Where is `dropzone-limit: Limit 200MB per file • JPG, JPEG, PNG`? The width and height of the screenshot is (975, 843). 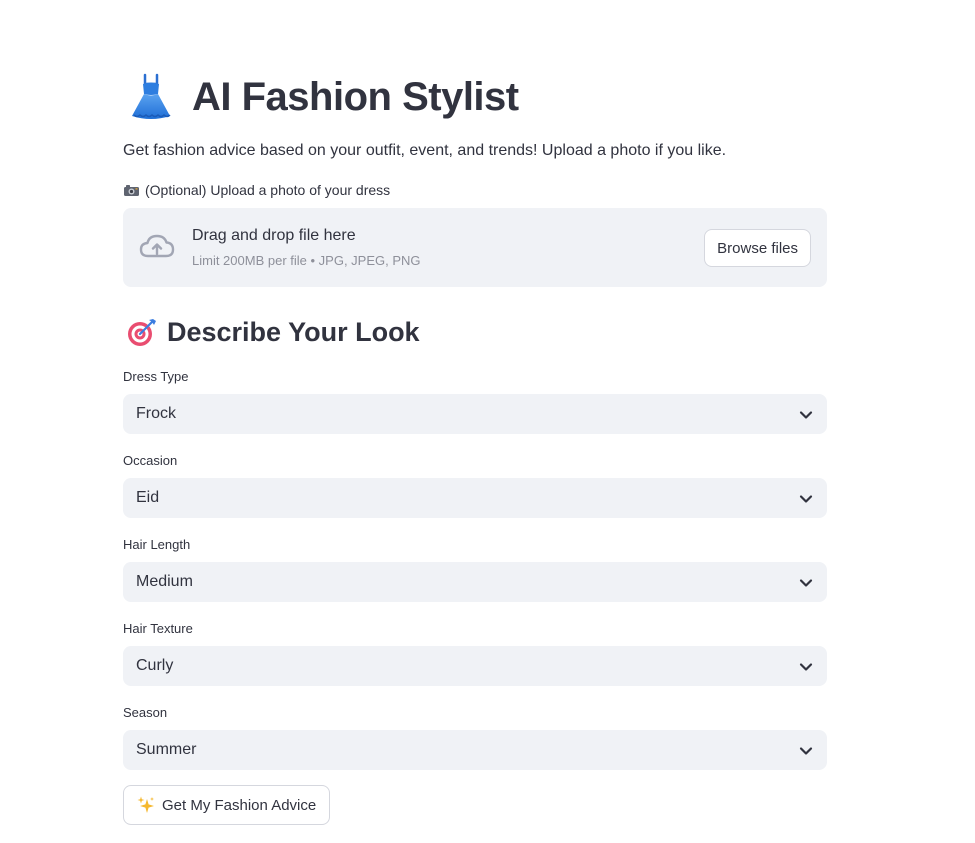 dropzone-limit: Limit 200MB per file • JPG, JPEG, PNG is located at coordinates (306, 260).